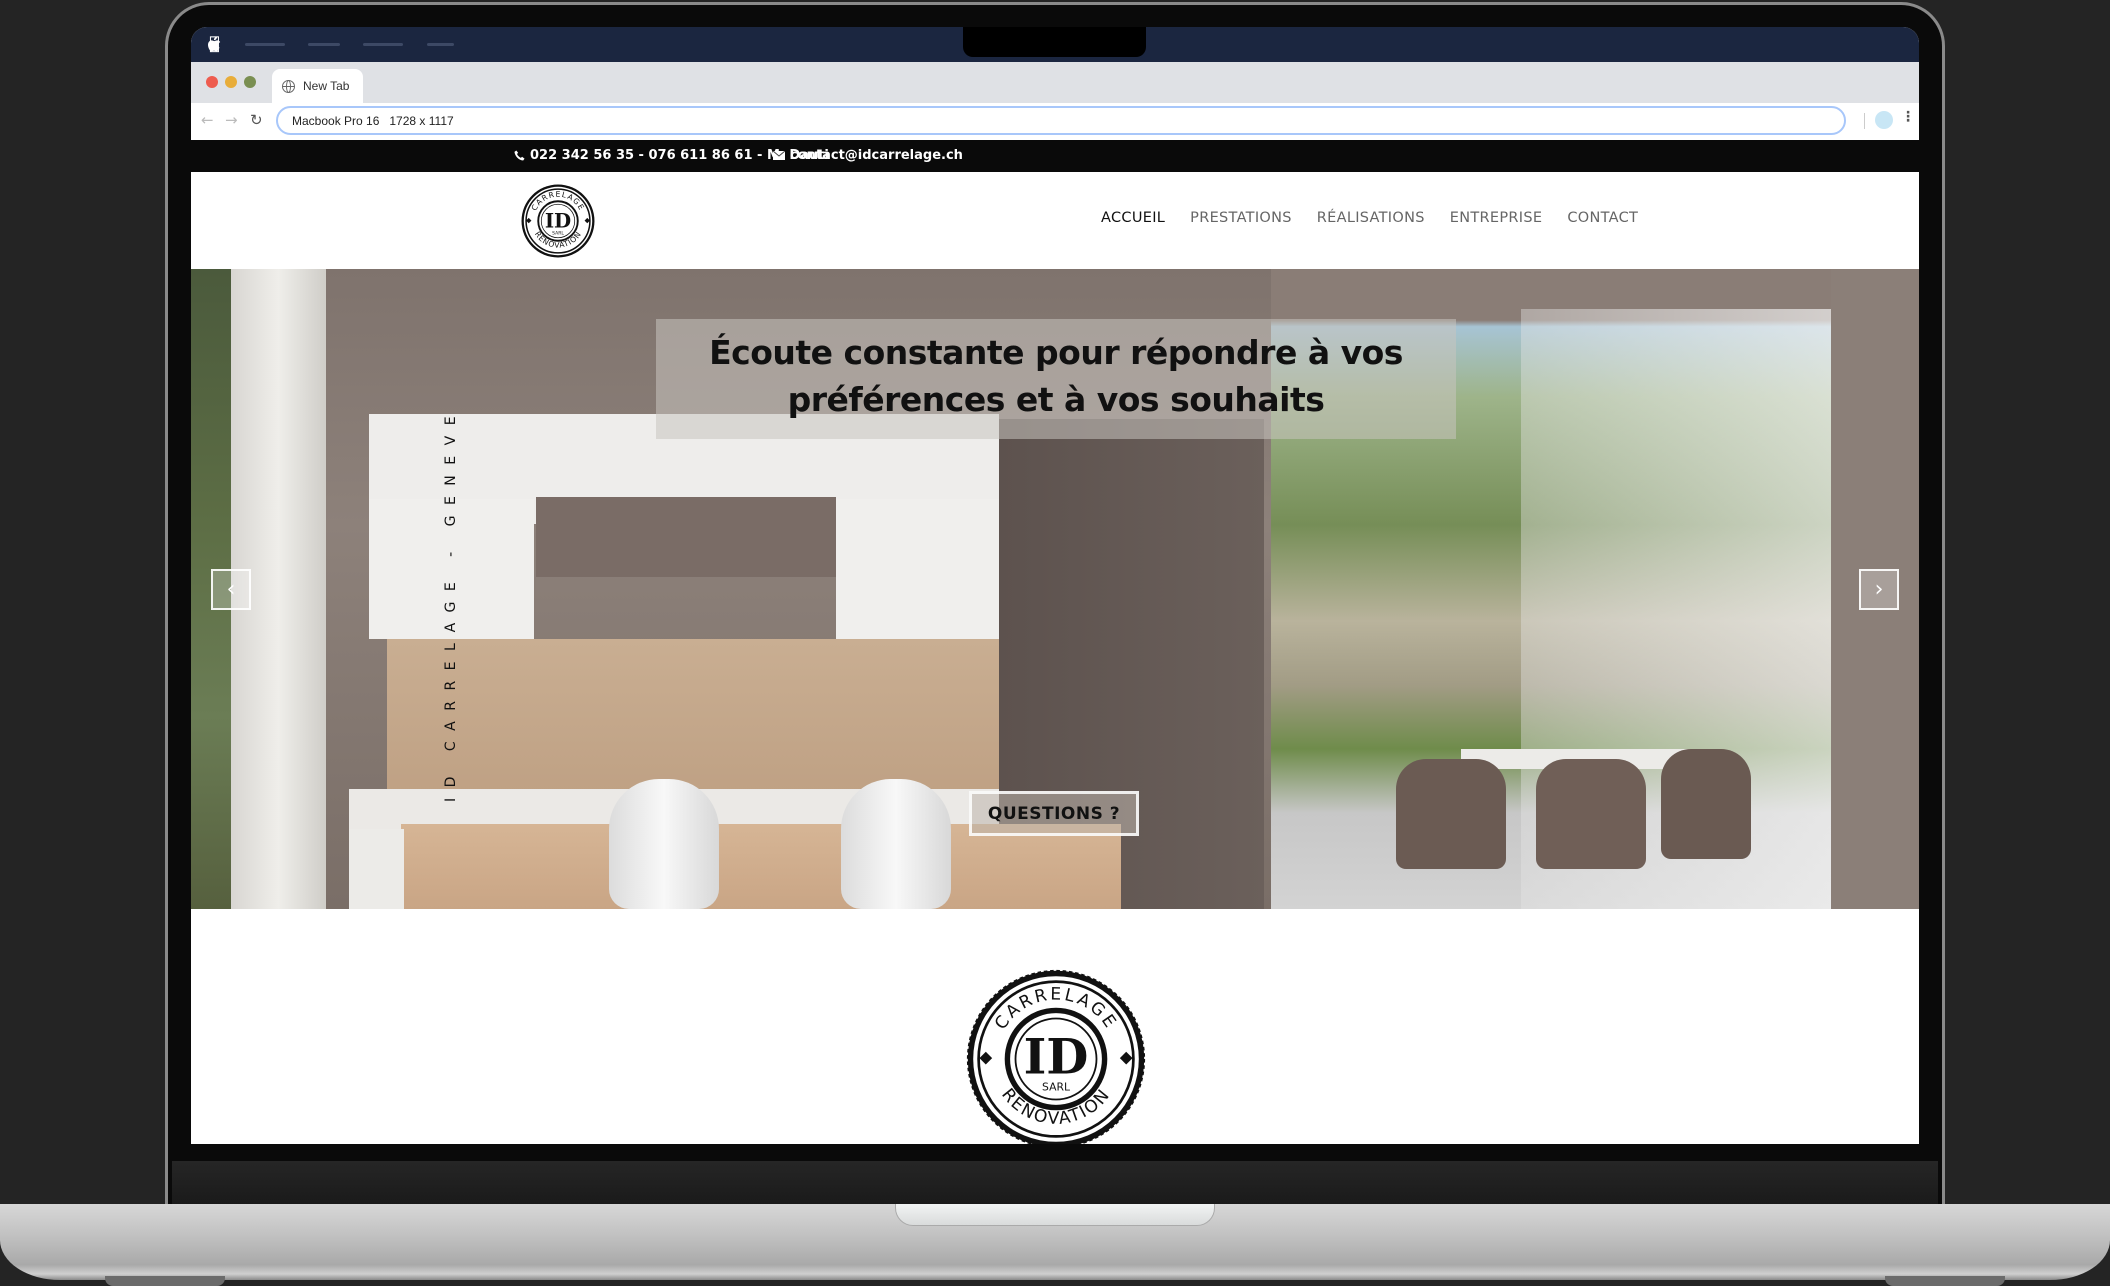 Image resolution: width=2110 pixels, height=1286 pixels. I want to click on logo-section: CARRELAGE RENOVATION ID SARL, so click(1055, 1026).